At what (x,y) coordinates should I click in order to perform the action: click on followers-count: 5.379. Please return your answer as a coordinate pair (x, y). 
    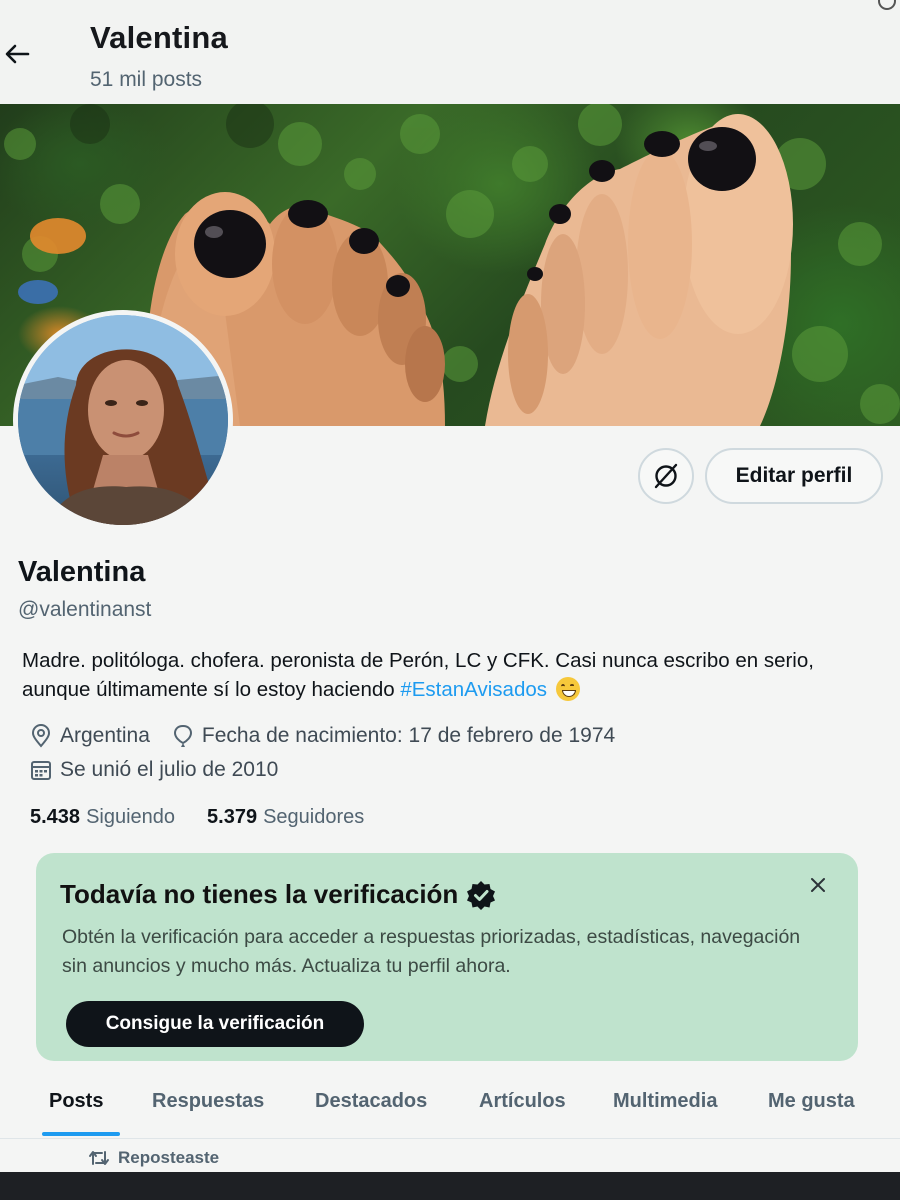
    Looking at the image, I should click on (232, 817).